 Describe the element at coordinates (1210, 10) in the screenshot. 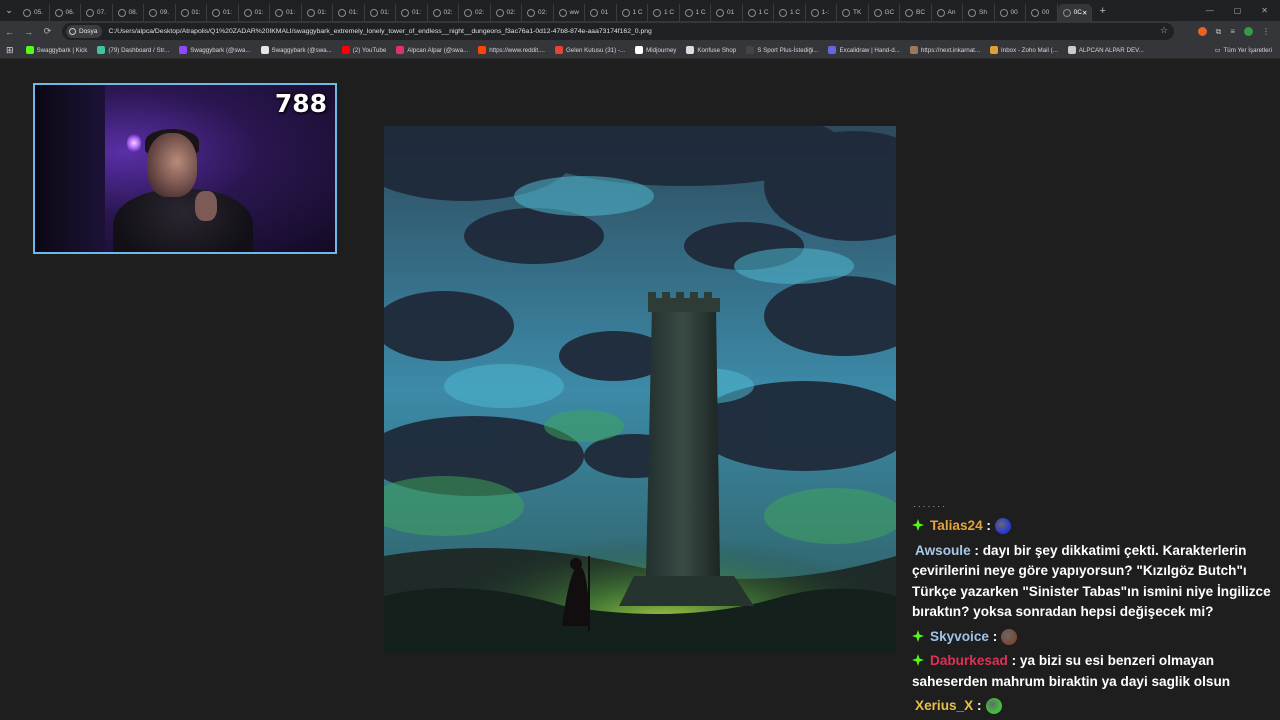

I see `minimize-icon: —` at that location.